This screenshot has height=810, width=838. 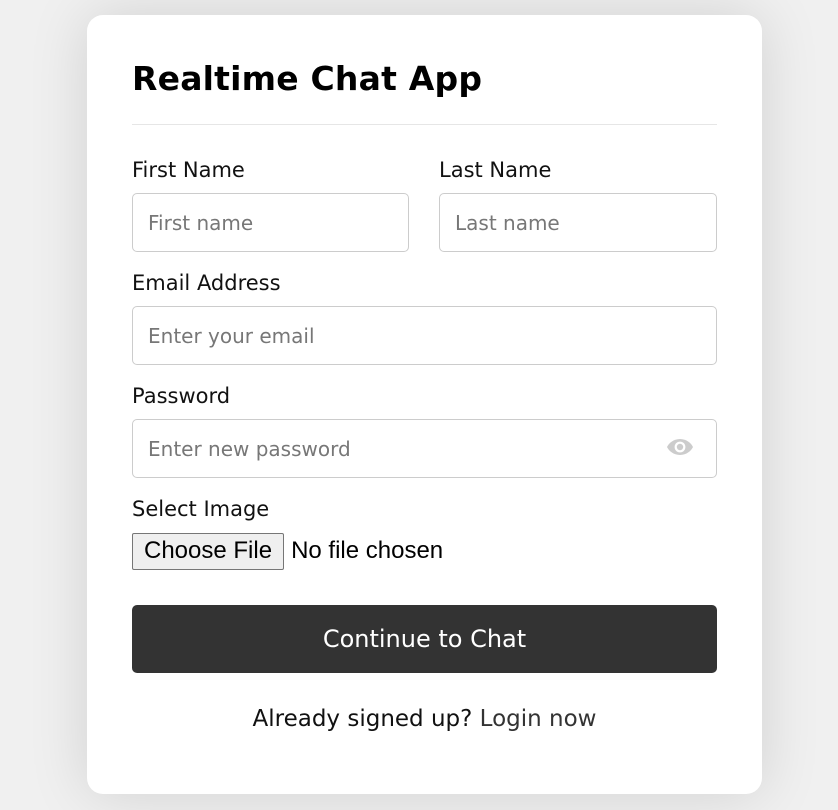 I want to click on last-name-input, so click(x=578, y=222).